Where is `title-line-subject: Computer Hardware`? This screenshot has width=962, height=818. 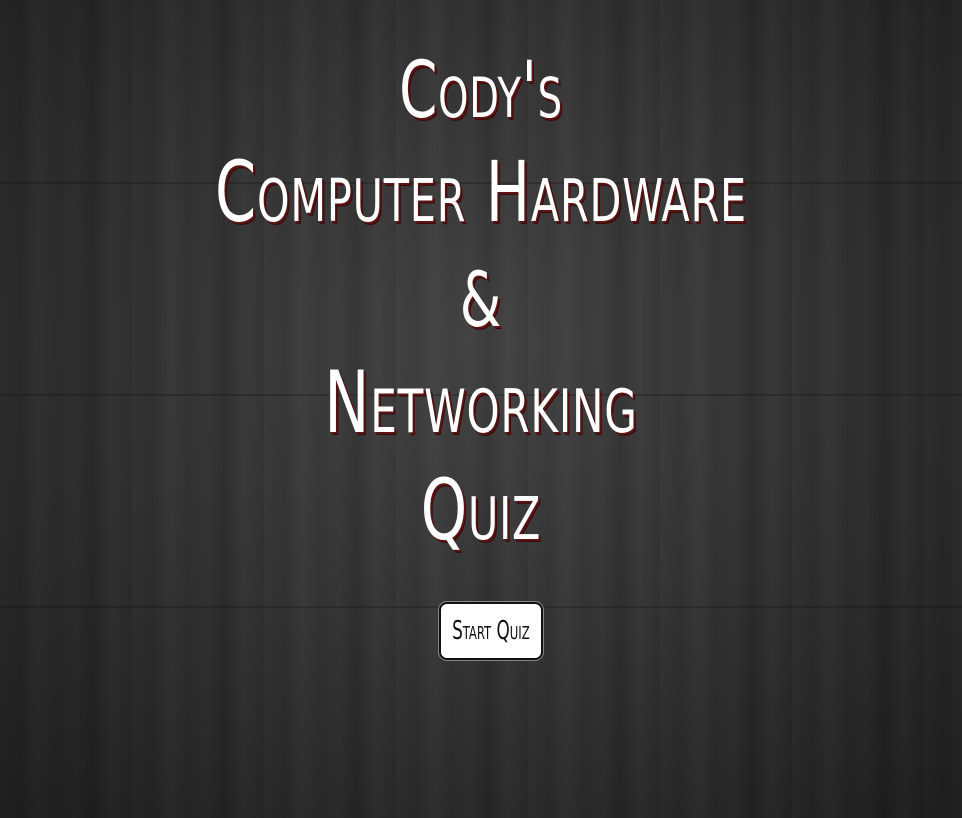
title-line-subject: Computer Hardware is located at coordinates (481, 192).